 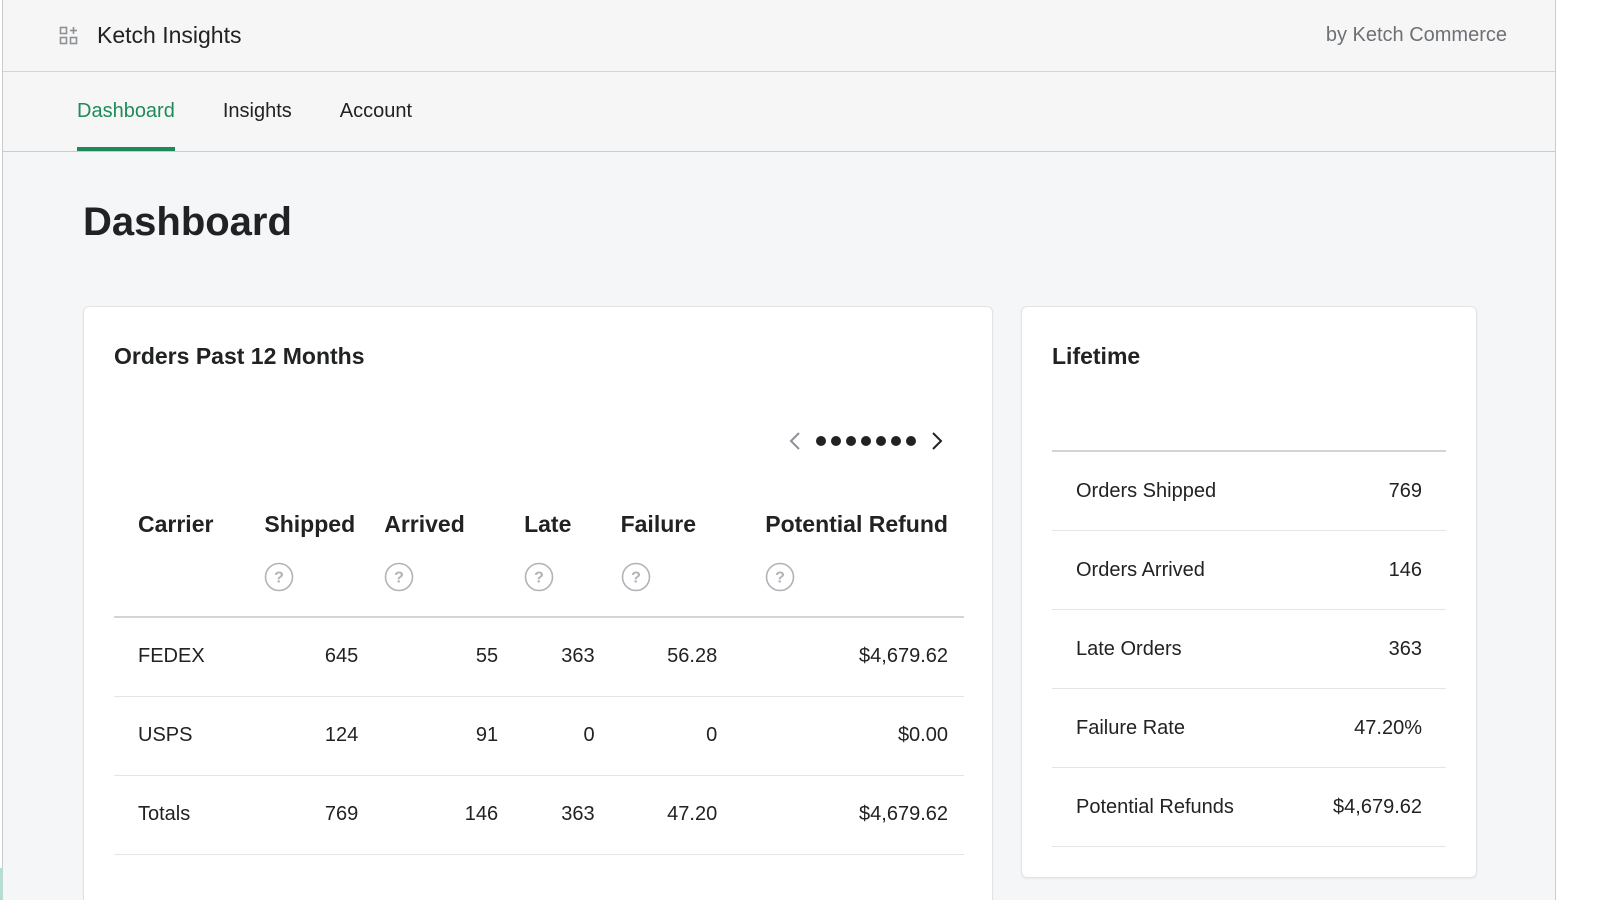 I want to click on list-item: Potential Refunds $4,679.62, so click(x=1249, y=807).